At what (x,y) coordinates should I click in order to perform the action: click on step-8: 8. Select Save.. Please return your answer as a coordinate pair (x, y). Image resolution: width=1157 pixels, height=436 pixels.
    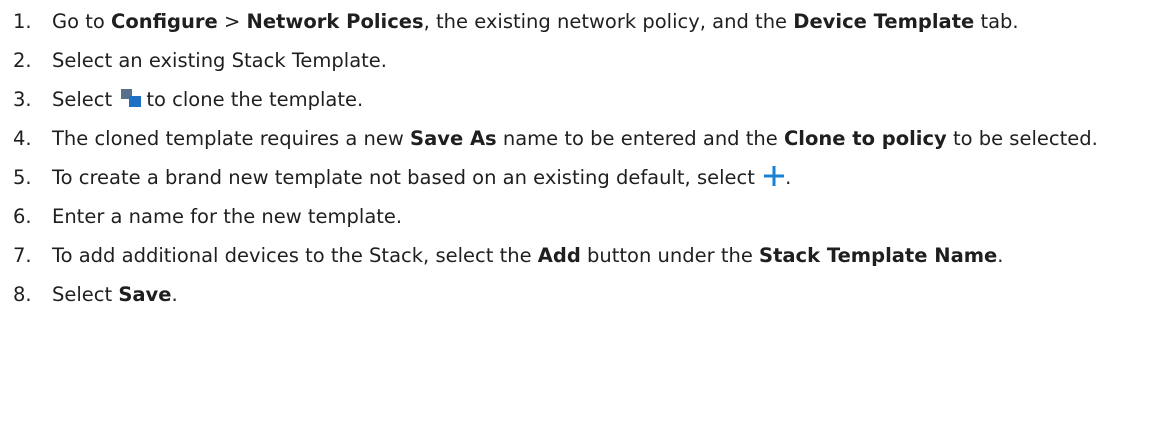
    Looking at the image, I should click on (578, 294).